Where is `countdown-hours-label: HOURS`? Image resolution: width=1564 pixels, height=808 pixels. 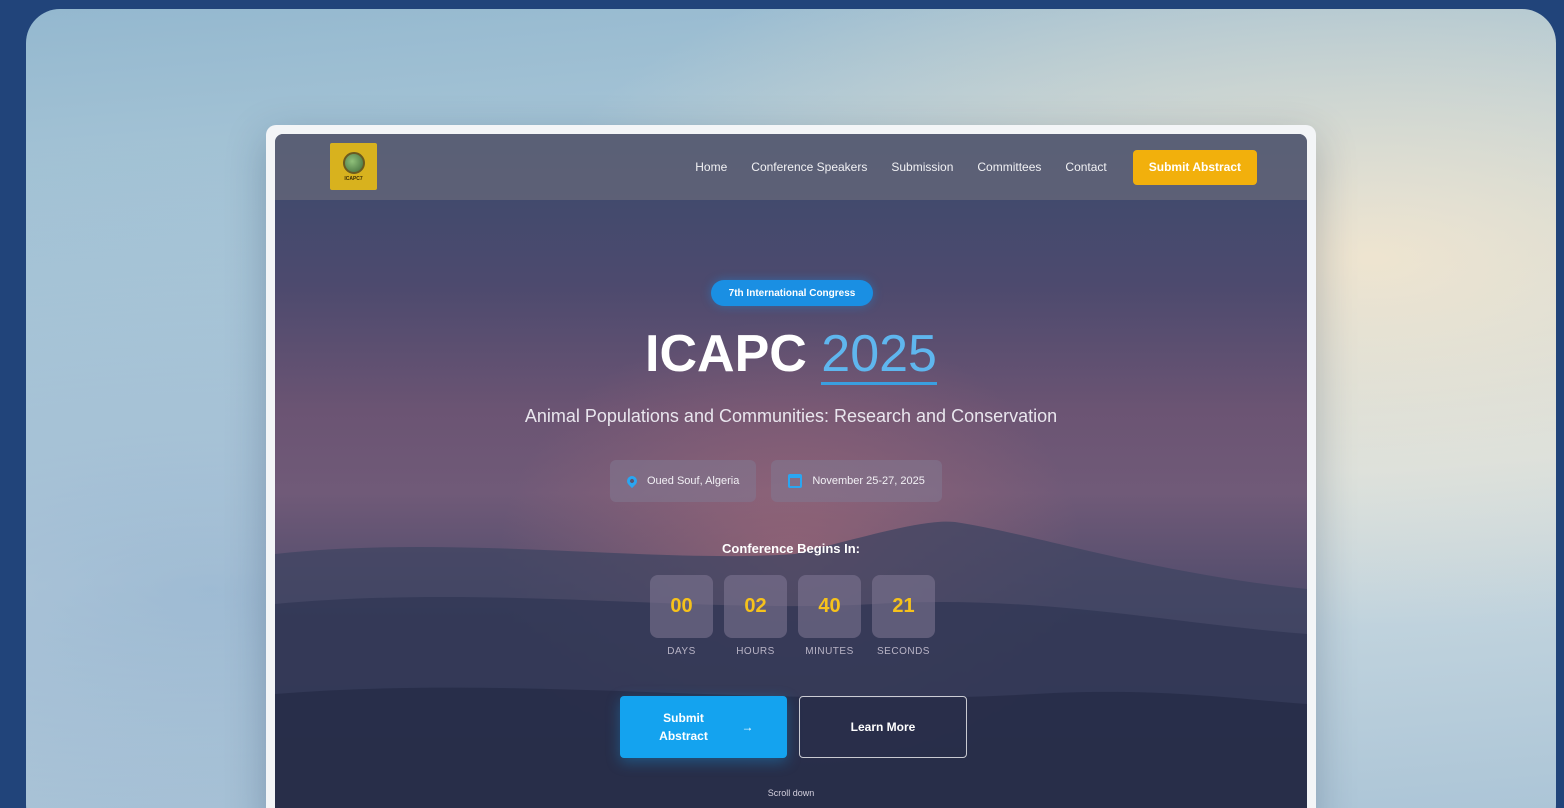 countdown-hours-label: HOURS is located at coordinates (755, 651).